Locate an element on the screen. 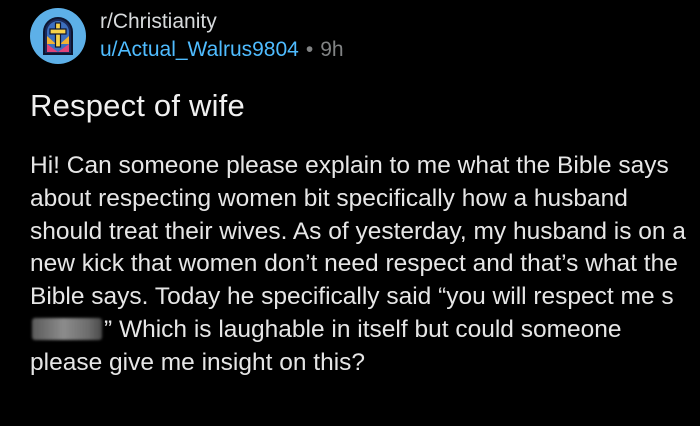 The image size is (700, 426). stained-glass-cross-icon is located at coordinates (58, 36).